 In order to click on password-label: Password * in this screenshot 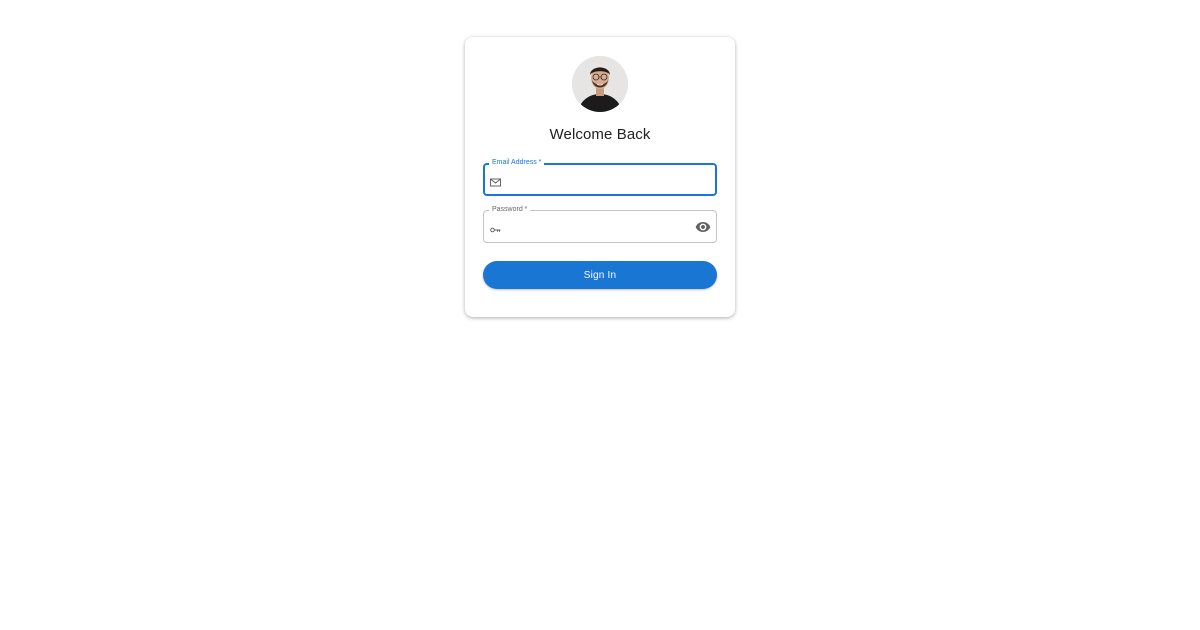, I will do `click(510, 209)`.